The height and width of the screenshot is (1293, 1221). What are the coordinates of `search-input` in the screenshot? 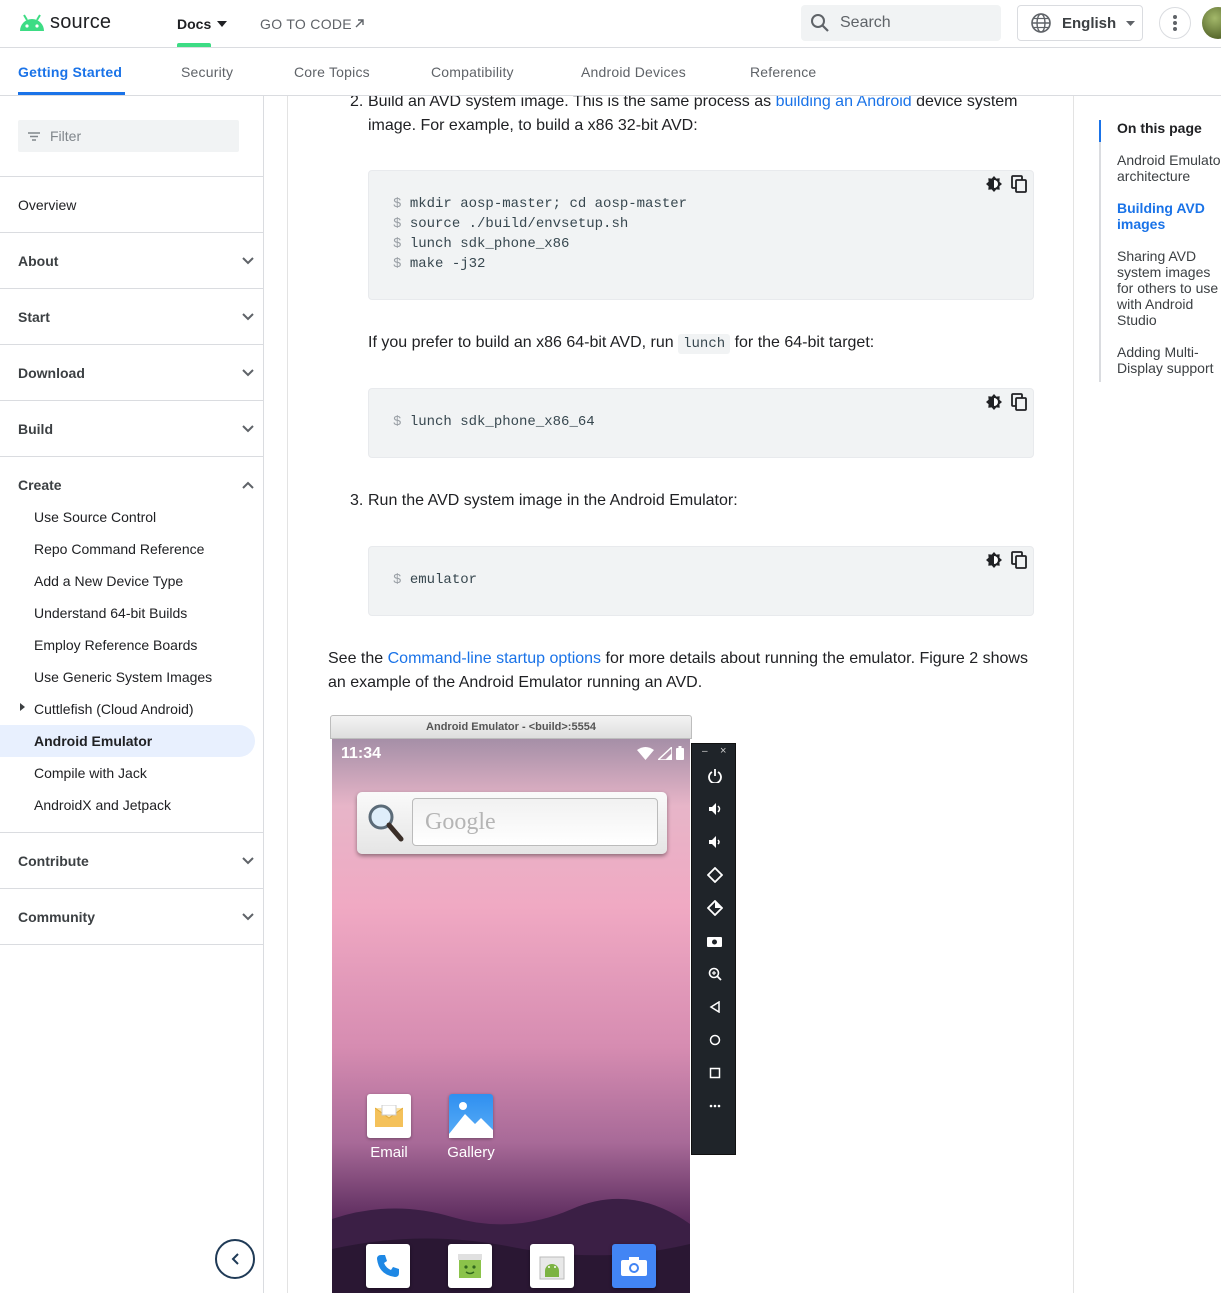 It's located at (910, 23).